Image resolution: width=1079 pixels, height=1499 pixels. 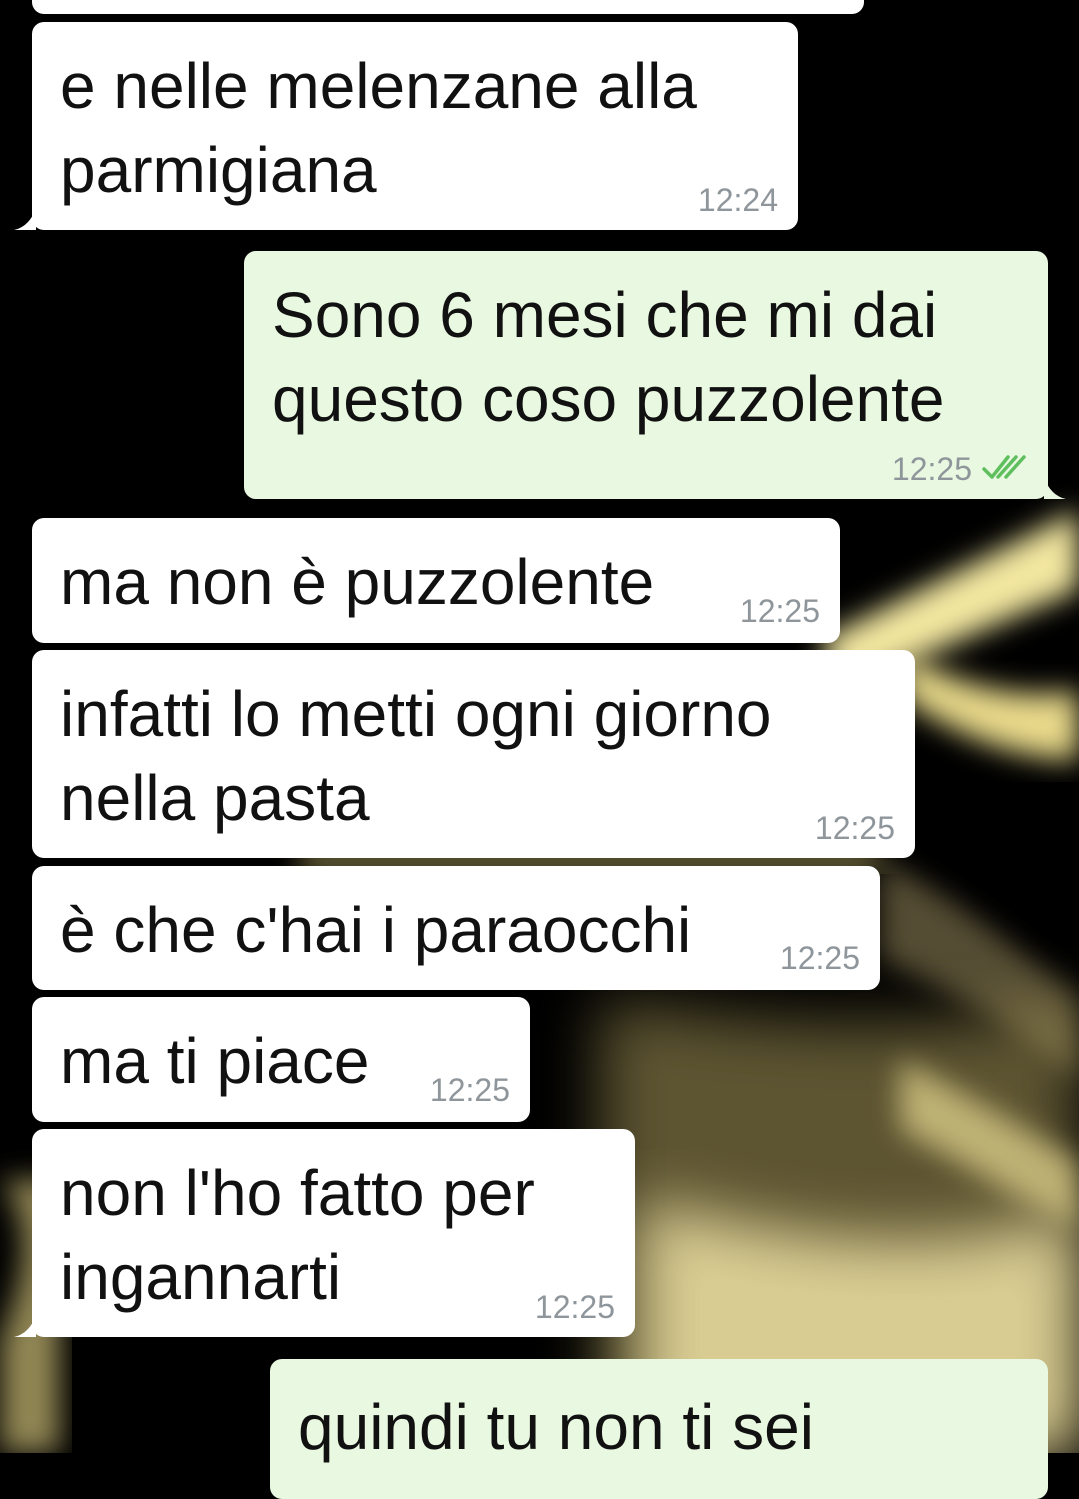 What do you see at coordinates (357, 582) in the screenshot?
I see `message-text: ma non è puzzolente` at bounding box center [357, 582].